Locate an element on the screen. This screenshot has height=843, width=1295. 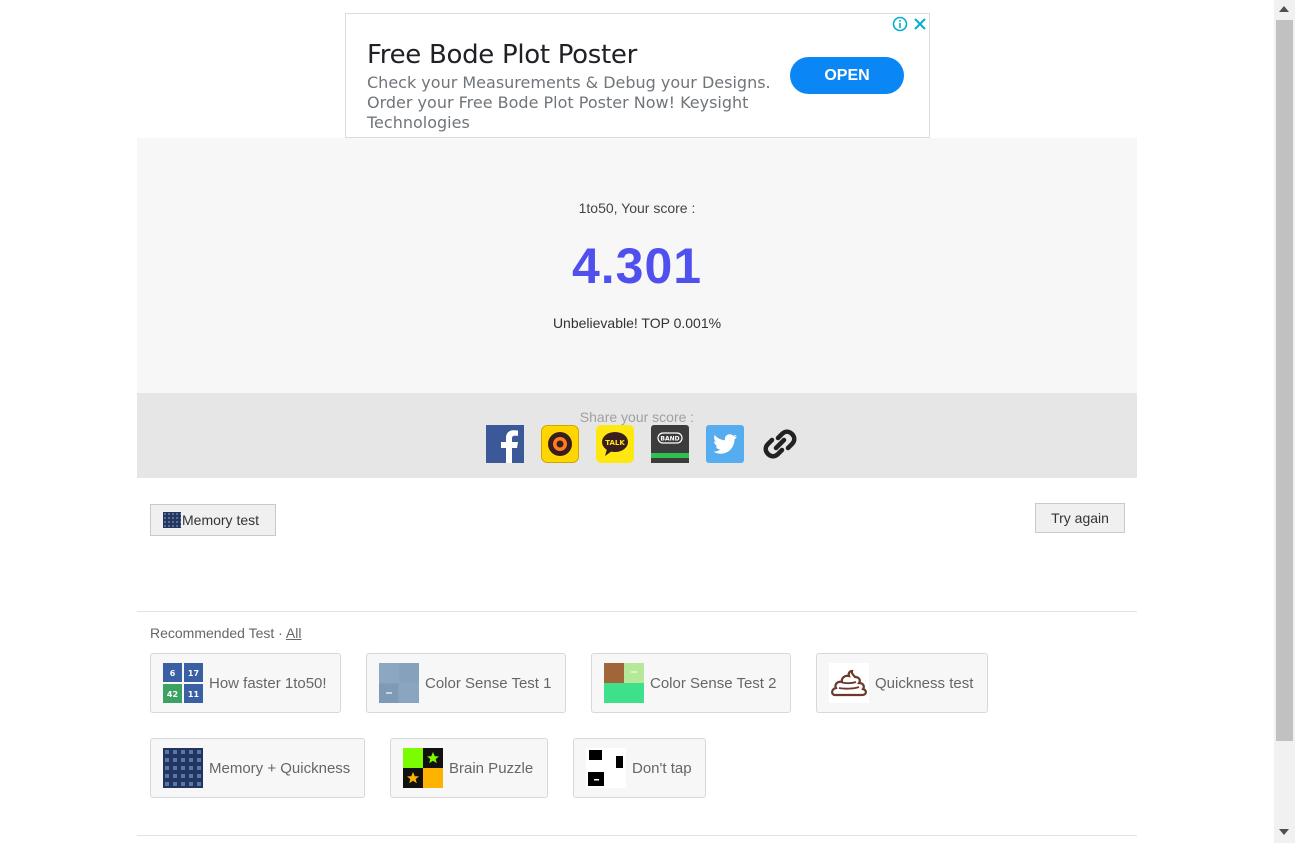
card-label: Color Sense Test 1 is located at coordinates (488, 683).